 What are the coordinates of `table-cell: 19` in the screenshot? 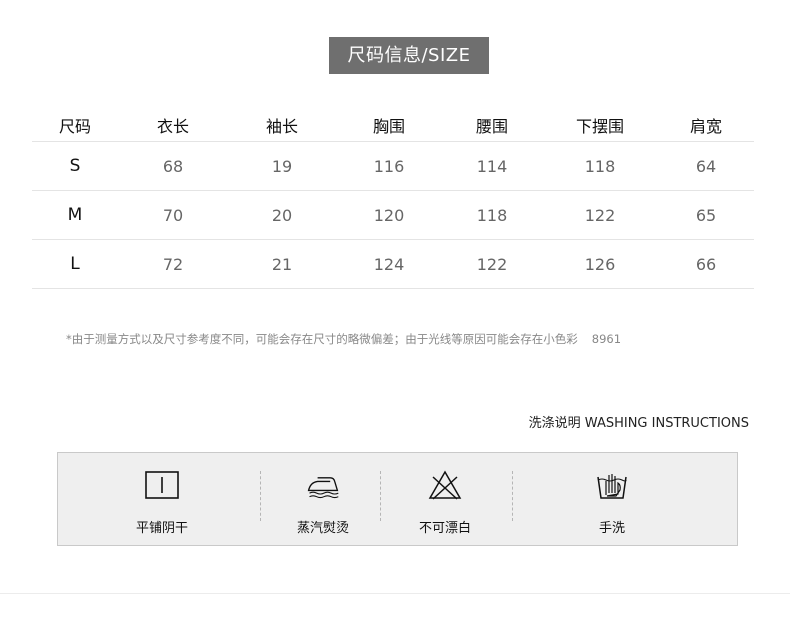 It's located at (282, 166).